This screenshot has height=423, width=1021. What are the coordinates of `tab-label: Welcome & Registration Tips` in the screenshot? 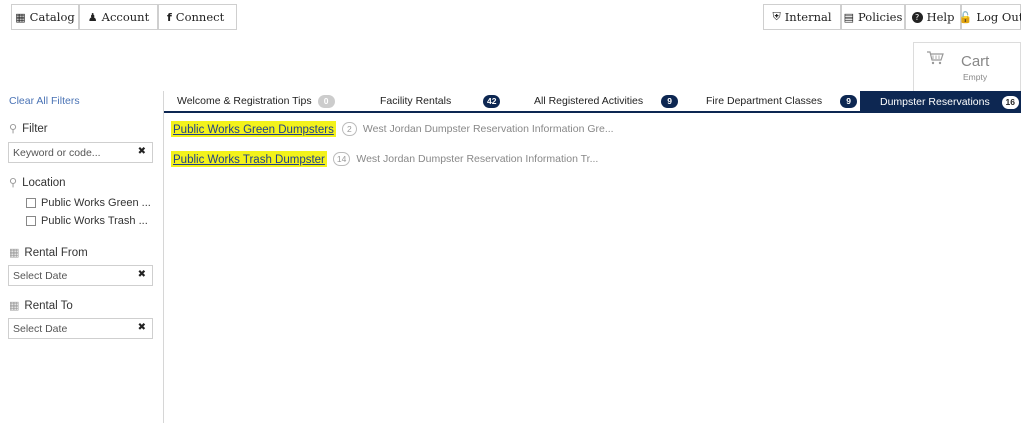 It's located at (244, 101).